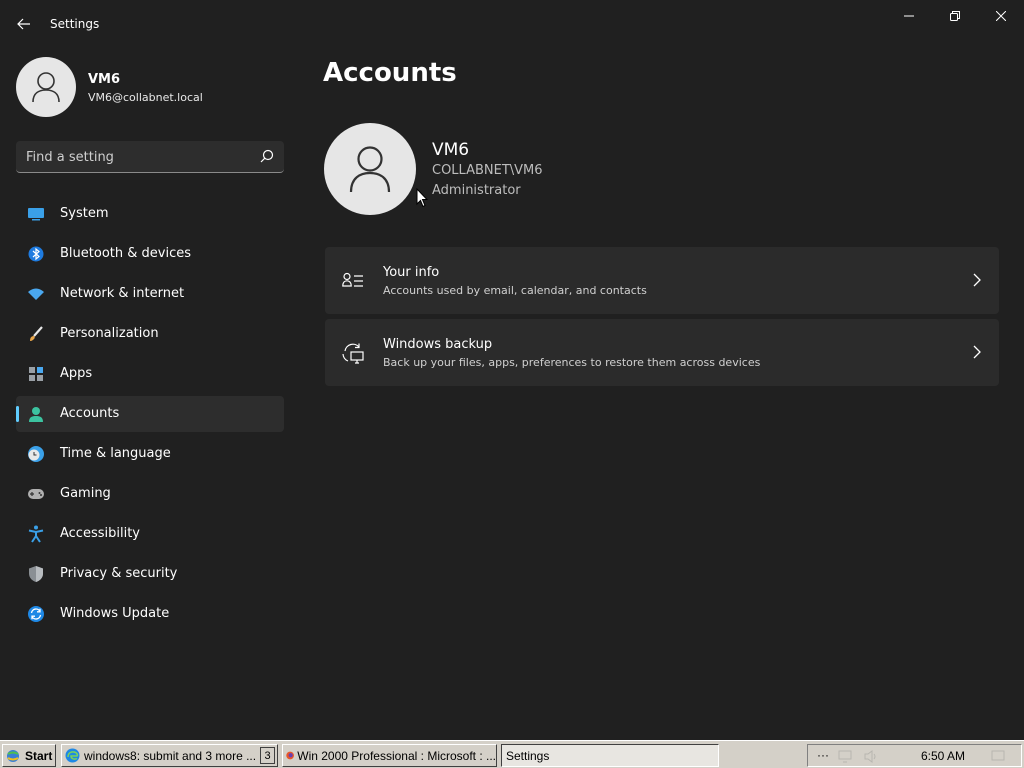 This screenshot has height=768, width=1024. I want to click on start-button: Start, so click(29, 755).